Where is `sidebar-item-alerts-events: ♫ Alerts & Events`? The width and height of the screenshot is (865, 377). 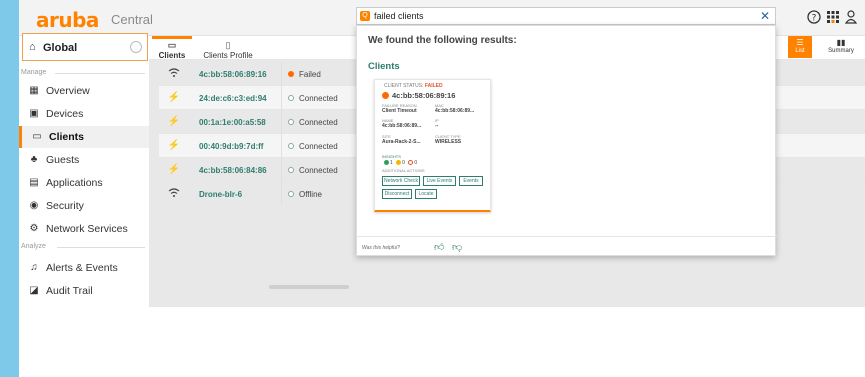 sidebar-item-alerts-events: ♫ Alerts & Events is located at coordinates (84, 268).